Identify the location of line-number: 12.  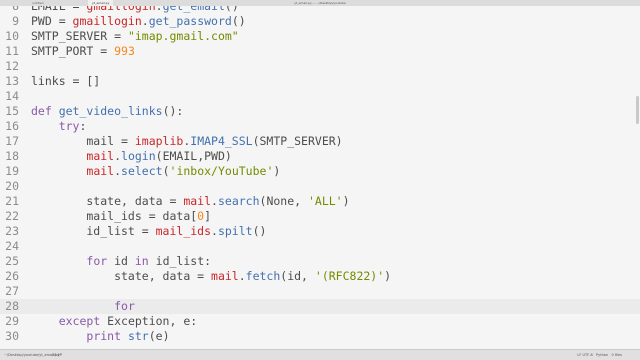
(12, 66).